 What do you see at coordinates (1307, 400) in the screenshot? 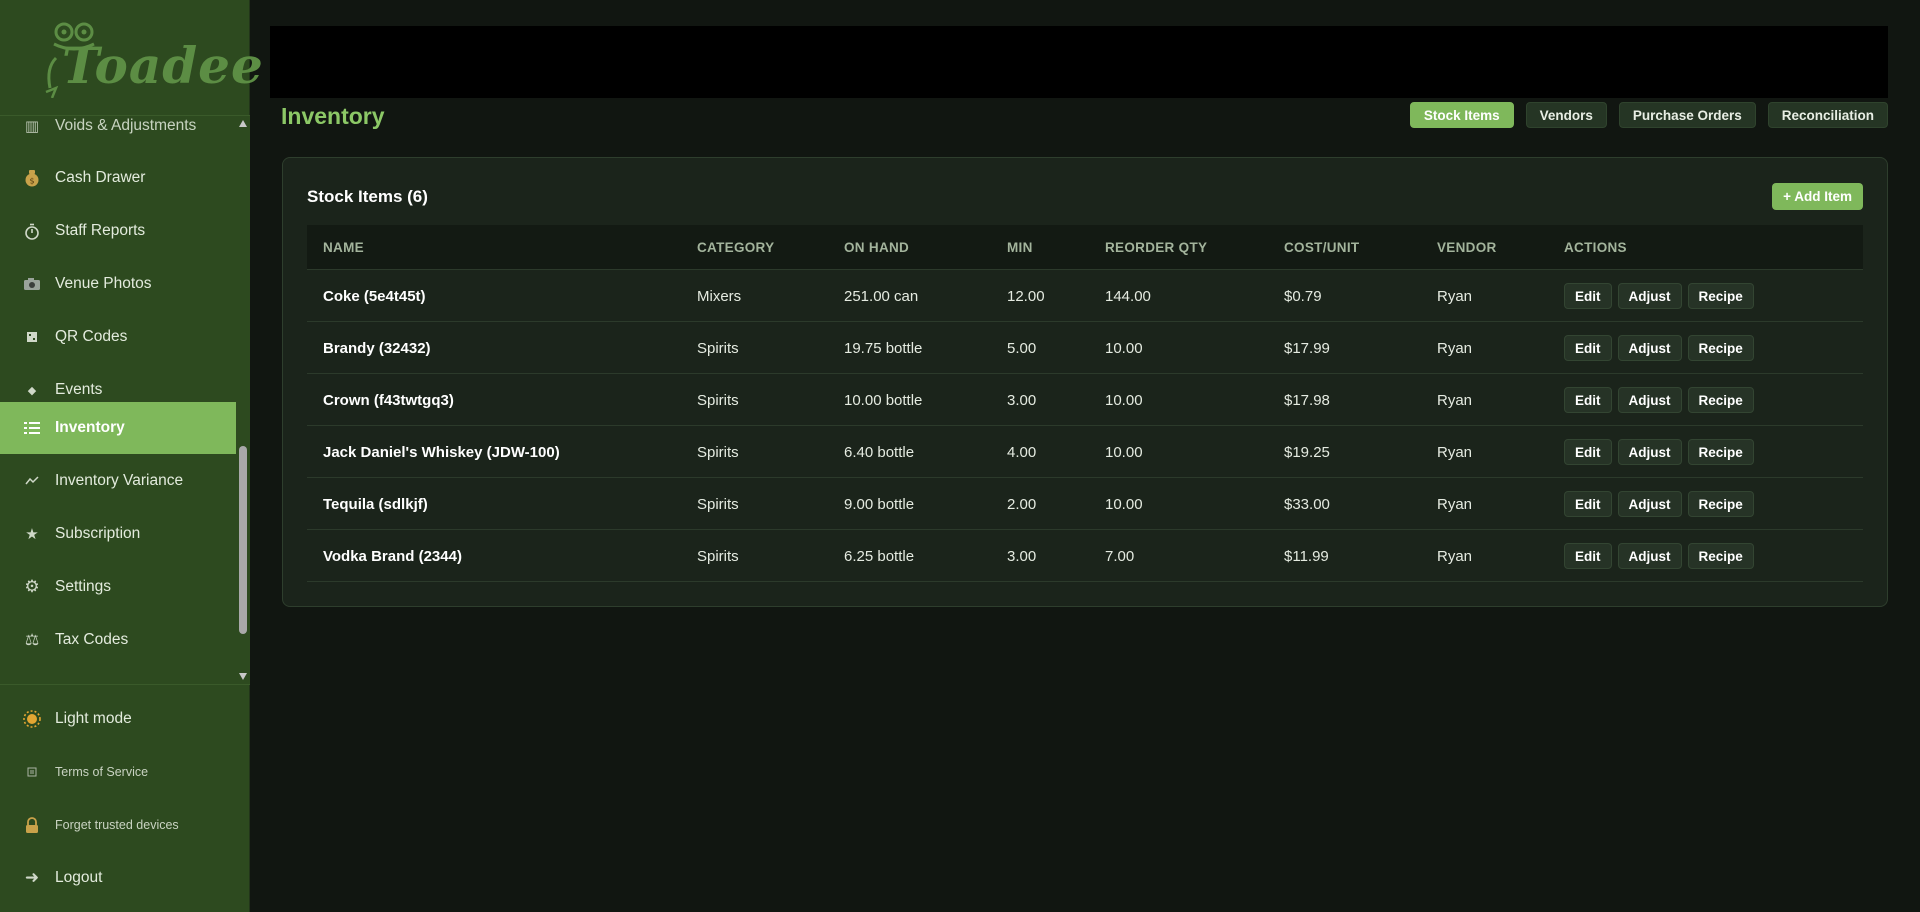
I see `cell-cost-unit: $17.98` at bounding box center [1307, 400].